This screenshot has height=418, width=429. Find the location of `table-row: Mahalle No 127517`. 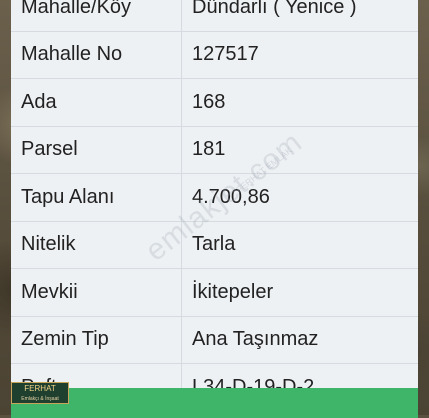

table-row: Mahalle No 127517 is located at coordinates (214, 55).